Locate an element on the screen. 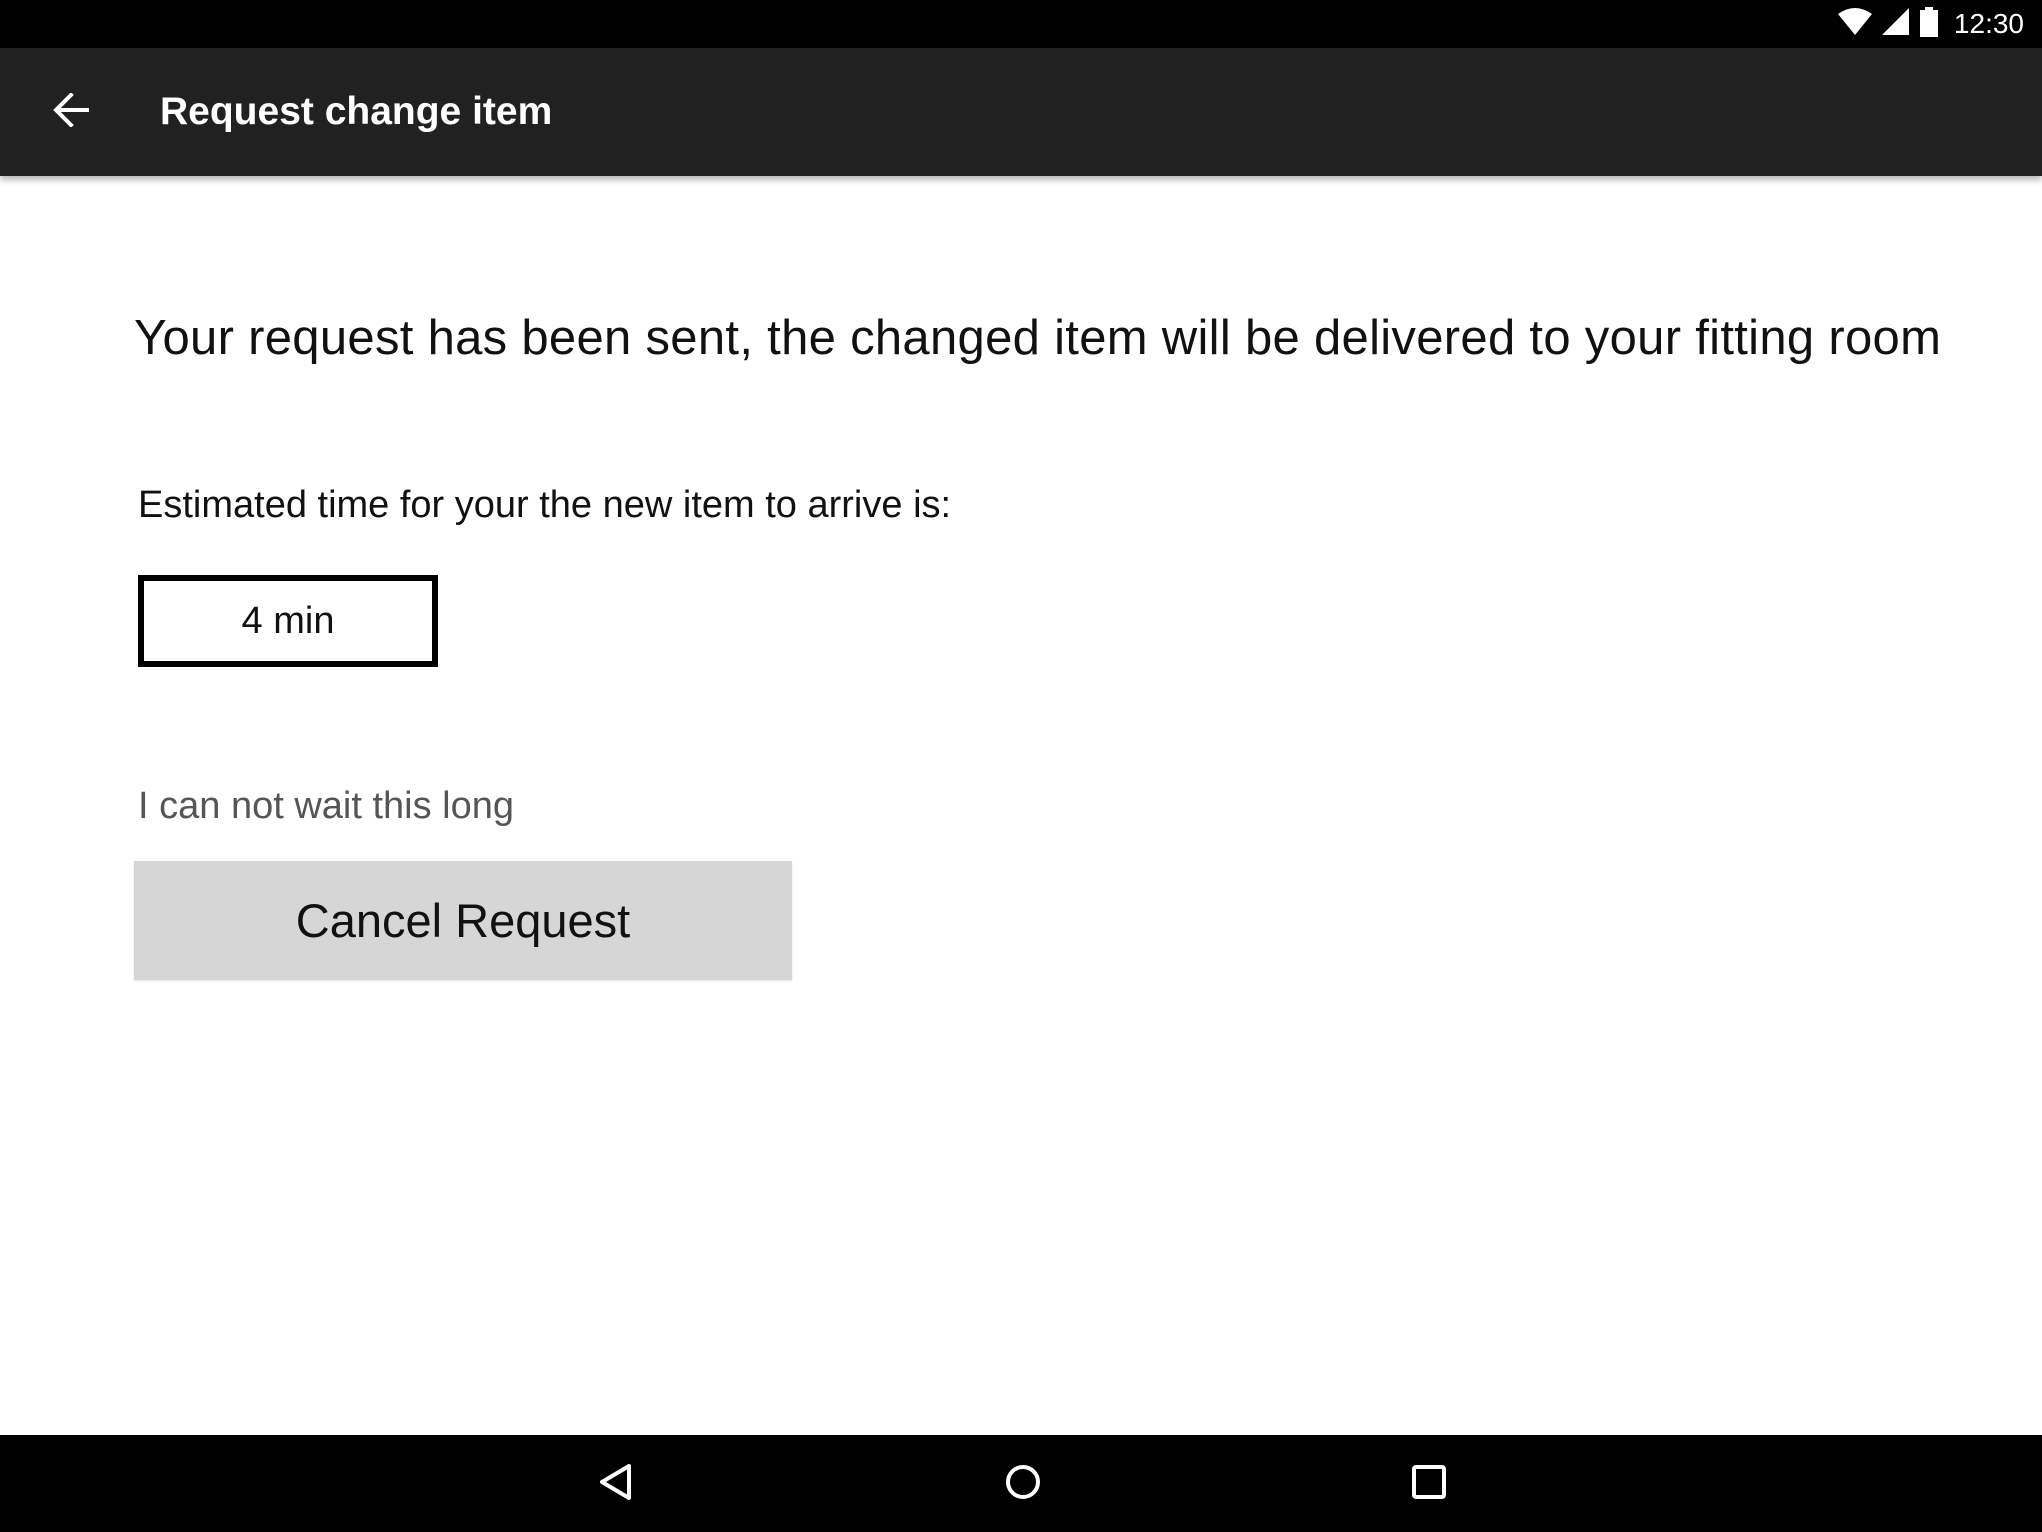 The image size is (2042, 1532). nav-home-button is located at coordinates (1023, 1484).